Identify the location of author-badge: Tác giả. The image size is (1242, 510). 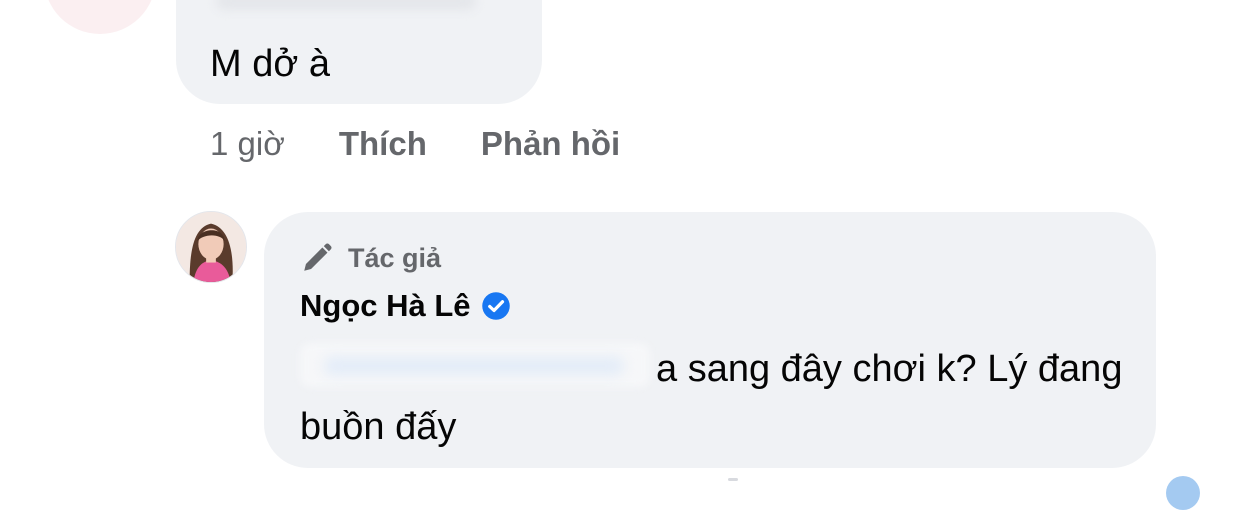
(370, 258).